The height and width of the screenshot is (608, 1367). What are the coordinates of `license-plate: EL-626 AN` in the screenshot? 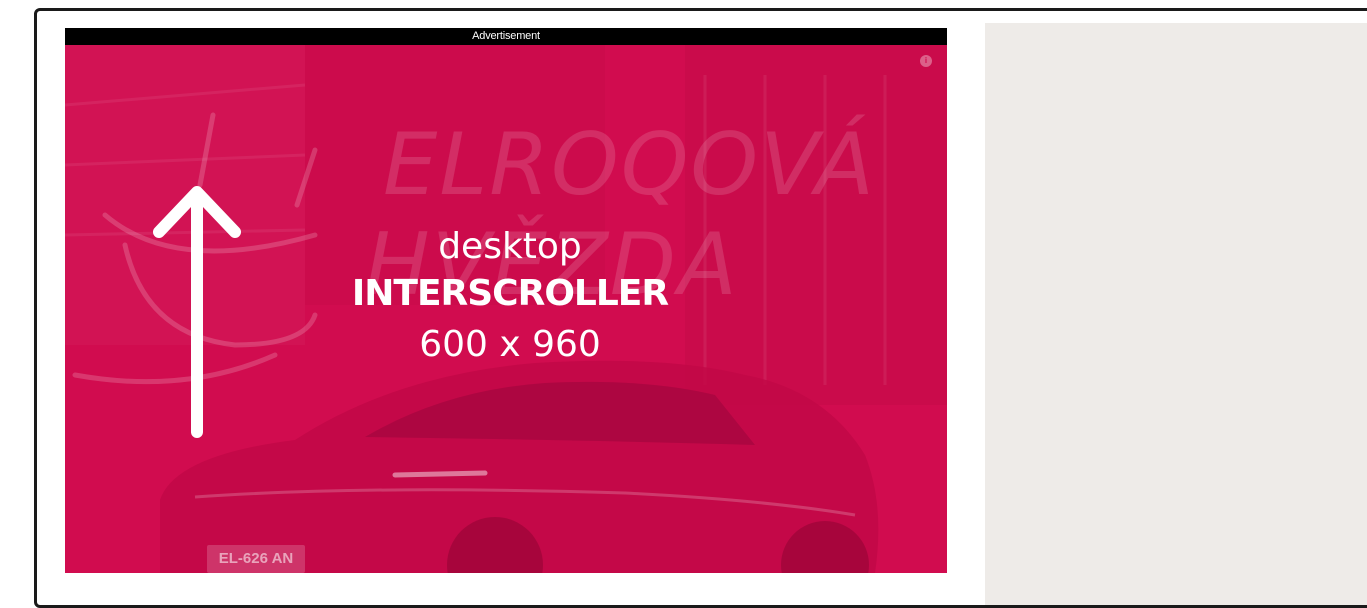 It's located at (256, 559).